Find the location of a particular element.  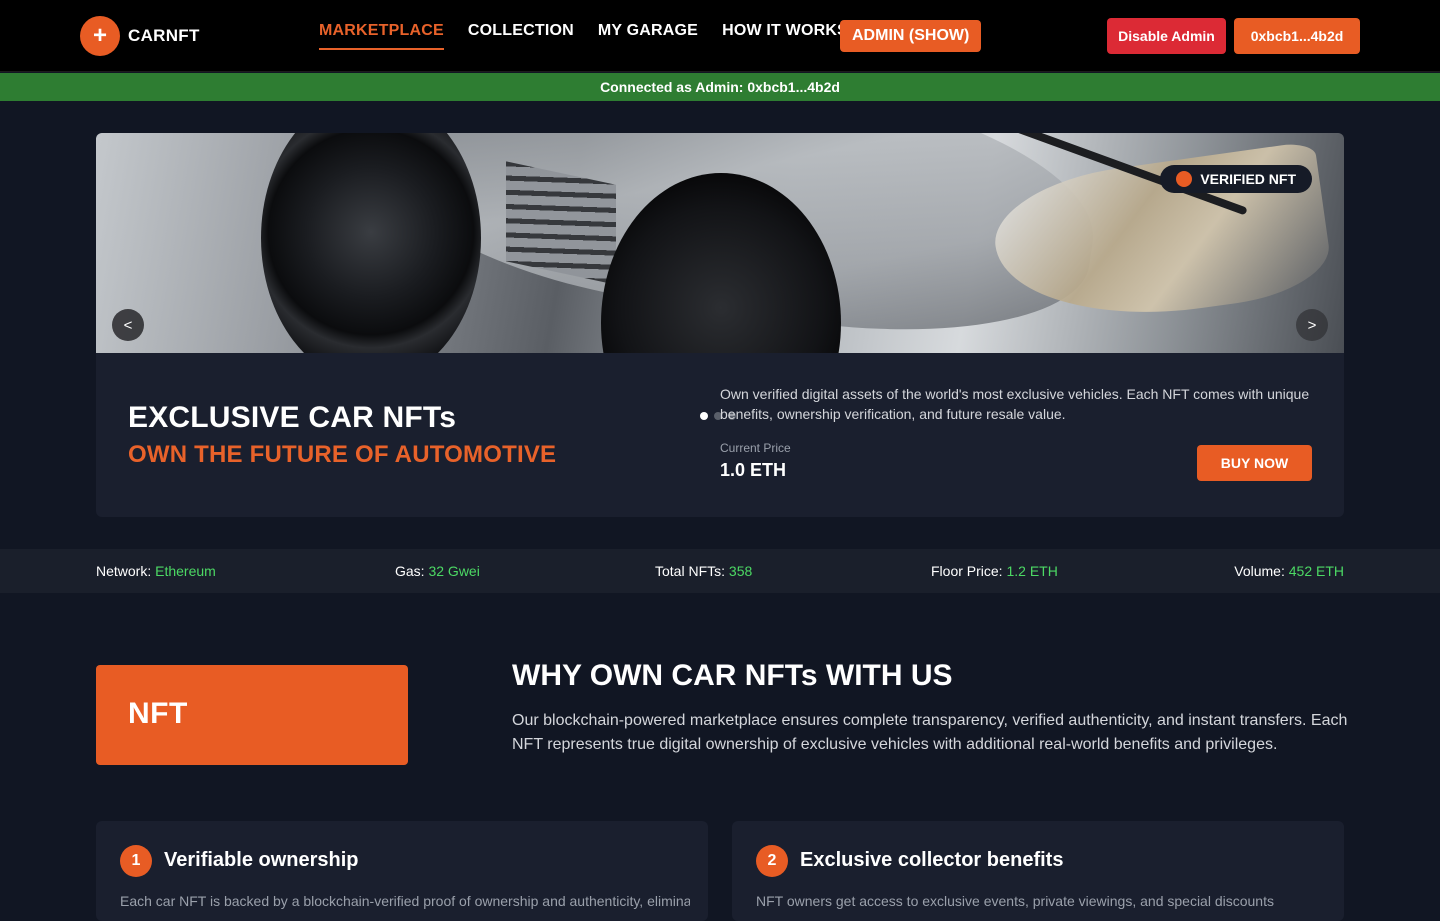

disable-admin-button: Disable Admin is located at coordinates (1166, 36).